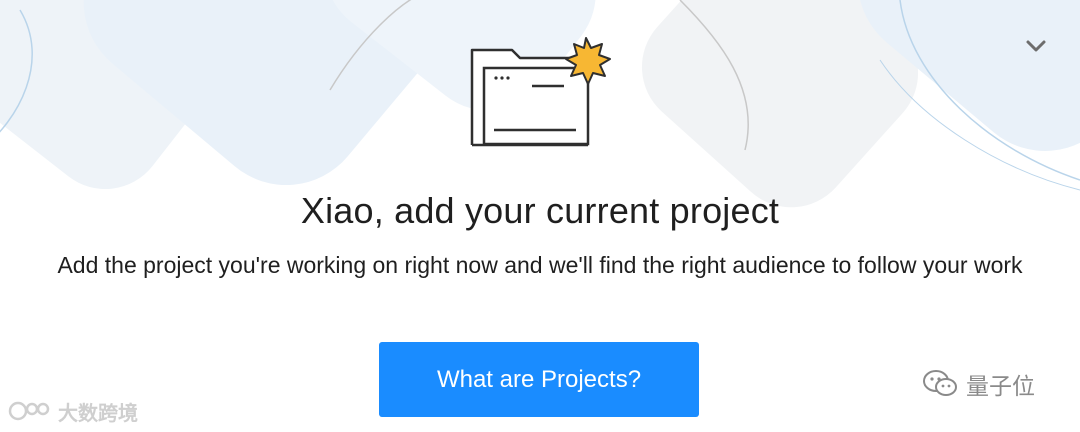  What do you see at coordinates (98, 413) in the screenshot?
I see `watermark-left-text: 大数跨境` at bounding box center [98, 413].